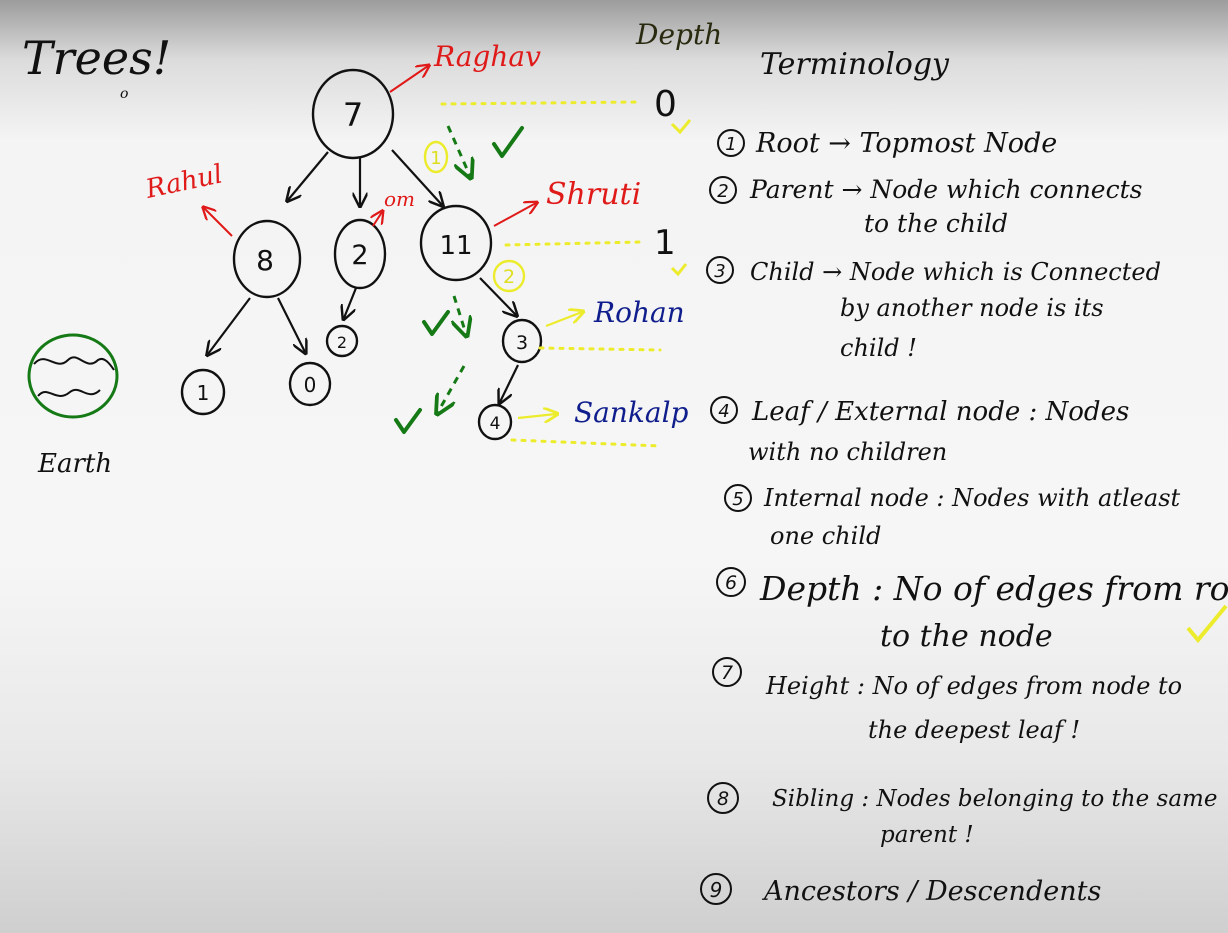  Describe the element at coordinates (455, 246) in the screenshot. I see `tree-node-11-label: 11` at that location.